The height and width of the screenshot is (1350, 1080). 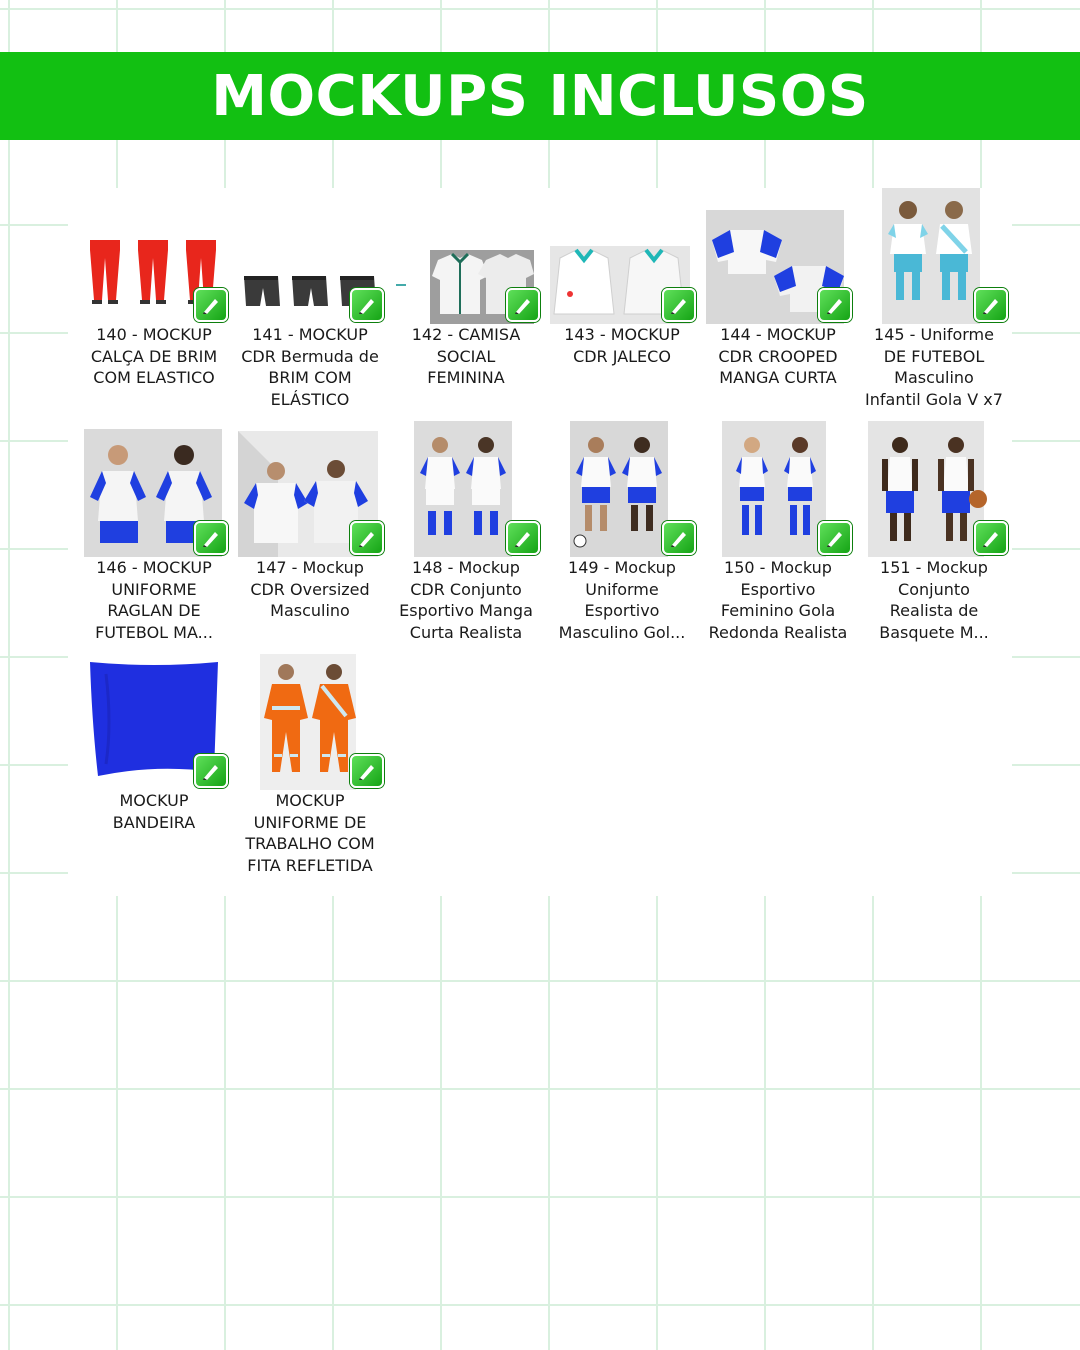 What do you see at coordinates (622, 304) in the screenshot?
I see `file-item-143: 143 - MOCKUP CDR JALECO` at bounding box center [622, 304].